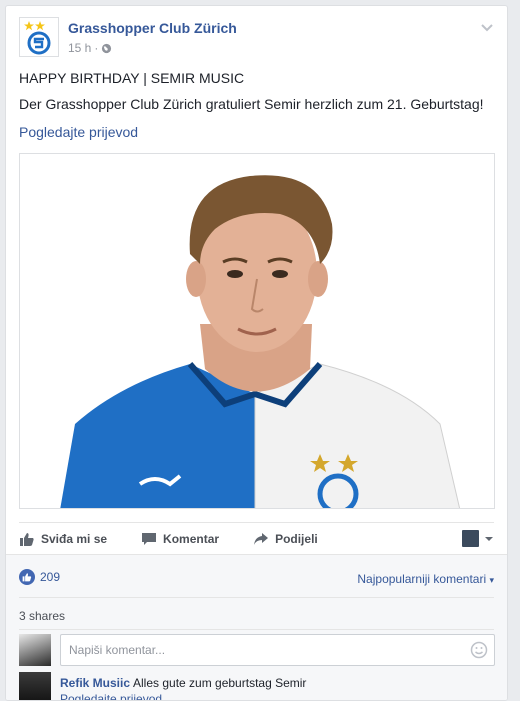 The height and width of the screenshot is (701, 520). I want to click on post-title-text: HAPPY BIRTHDAY | SEMIR MUSIC, so click(132, 78).